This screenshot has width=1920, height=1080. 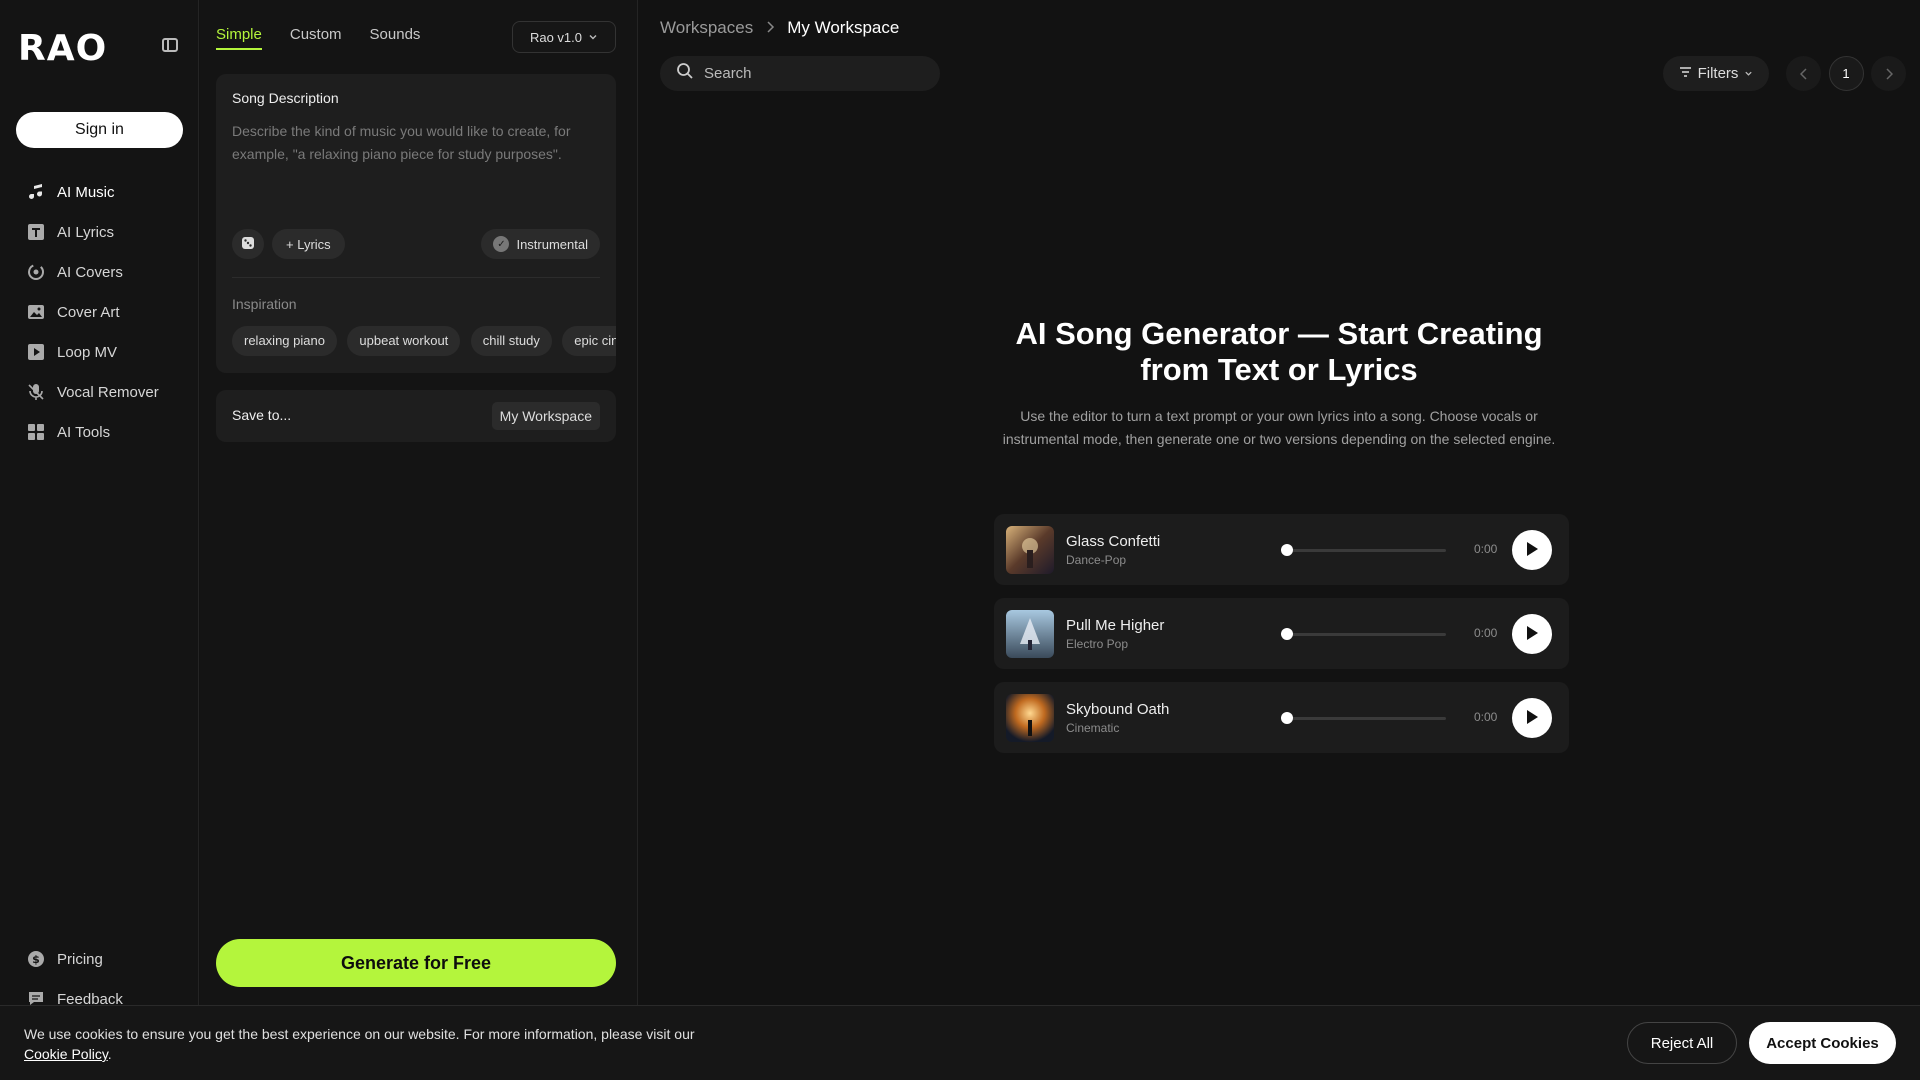 What do you see at coordinates (814, 73) in the screenshot?
I see `search-input` at bounding box center [814, 73].